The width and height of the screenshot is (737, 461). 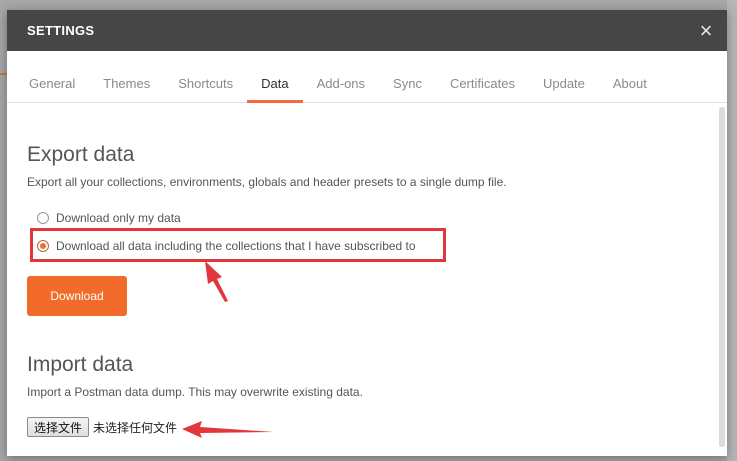 What do you see at coordinates (407, 89) in the screenshot?
I see `tab-sync: Sync` at bounding box center [407, 89].